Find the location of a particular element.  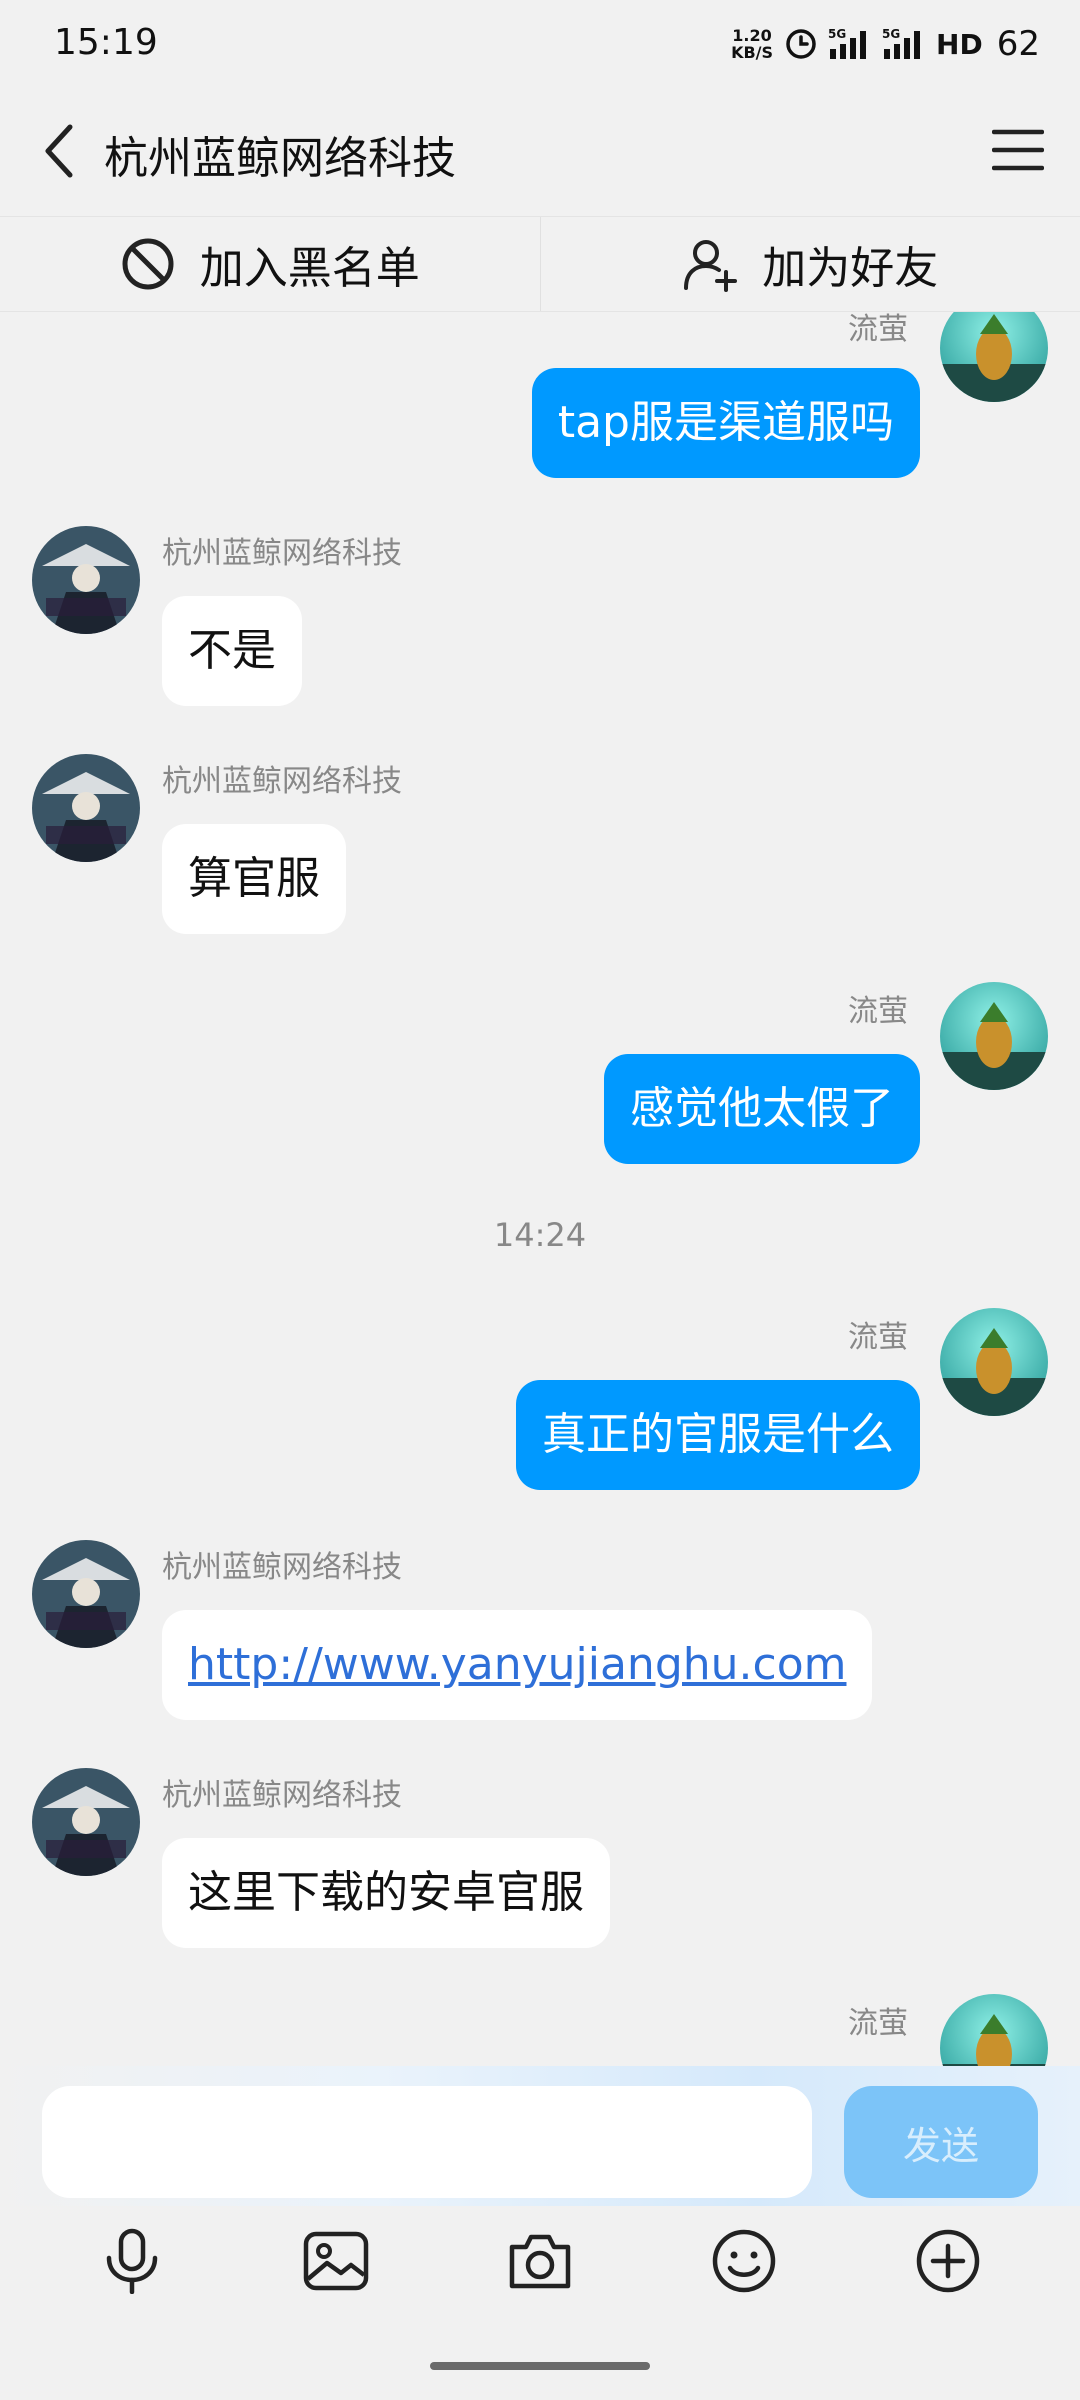

microphone-icon is located at coordinates (132, 2261).